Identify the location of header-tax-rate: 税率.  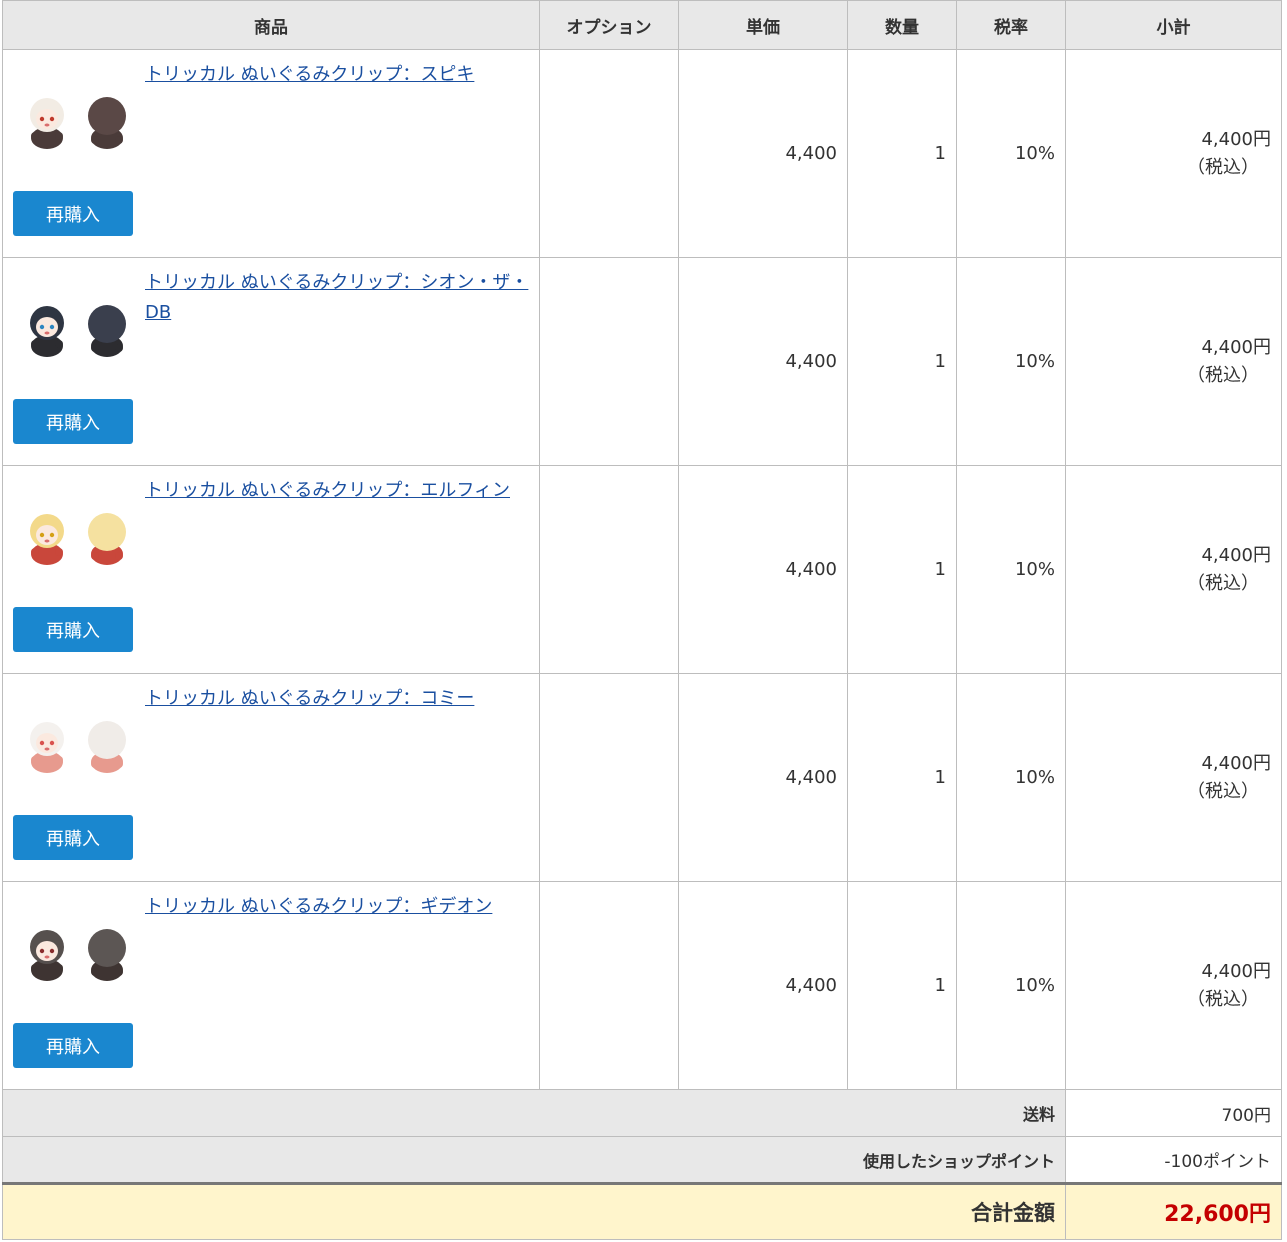
(1011, 25).